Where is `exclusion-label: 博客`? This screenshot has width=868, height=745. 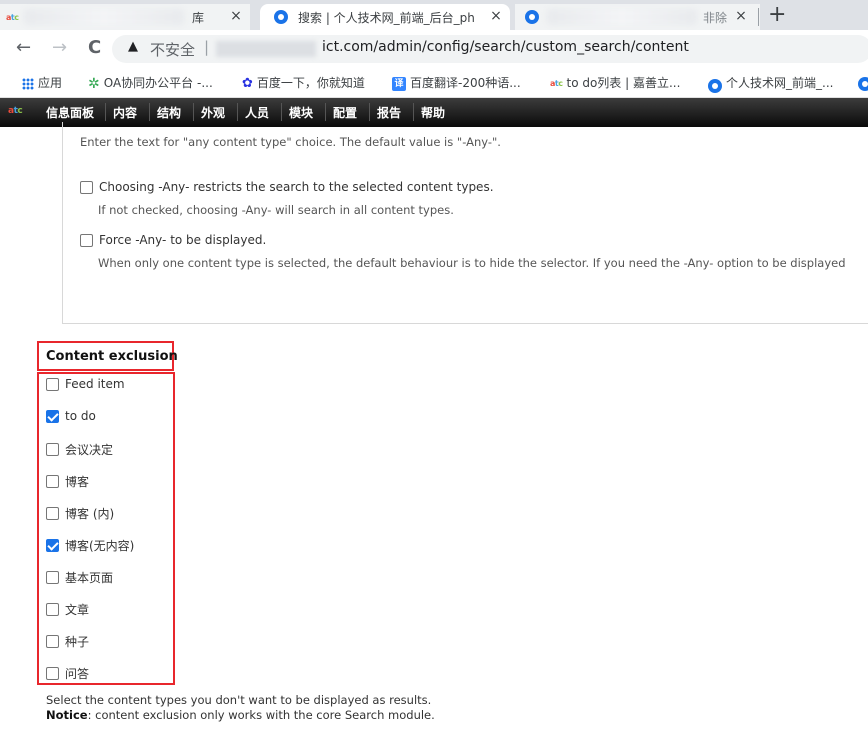
exclusion-label: 博客 is located at coordinates (77, 482).